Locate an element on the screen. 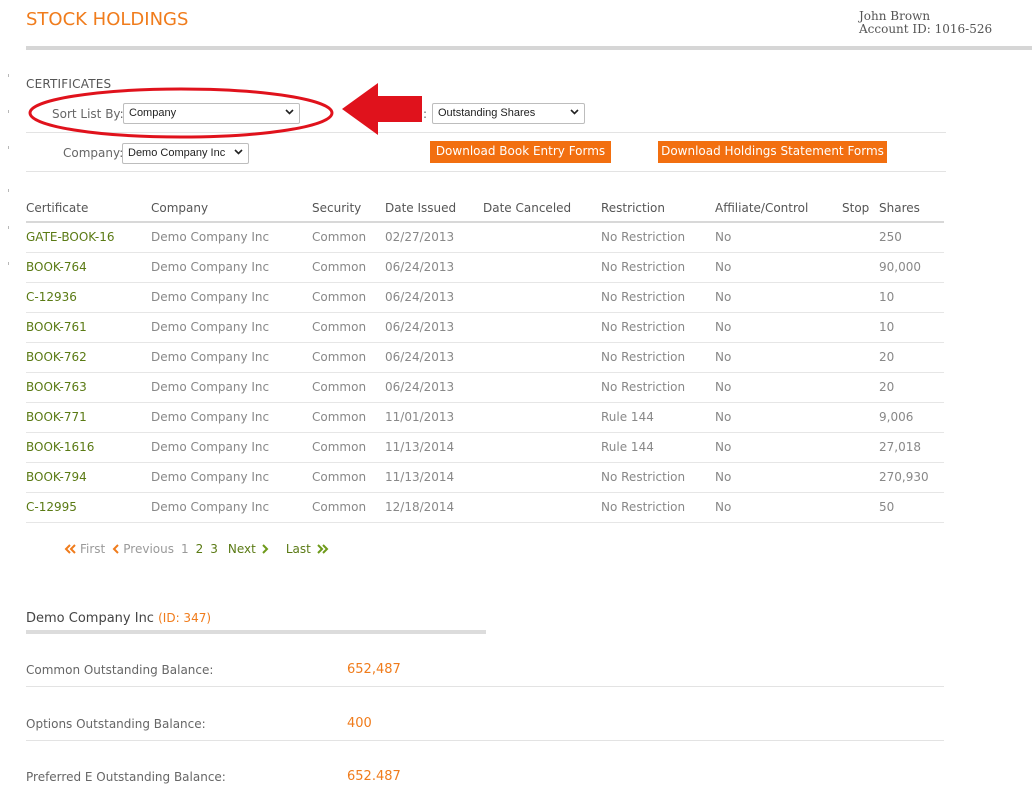 This screenshot has width=1032, height=788. options-balance-value: 400 is located at coordinates (359, 723).